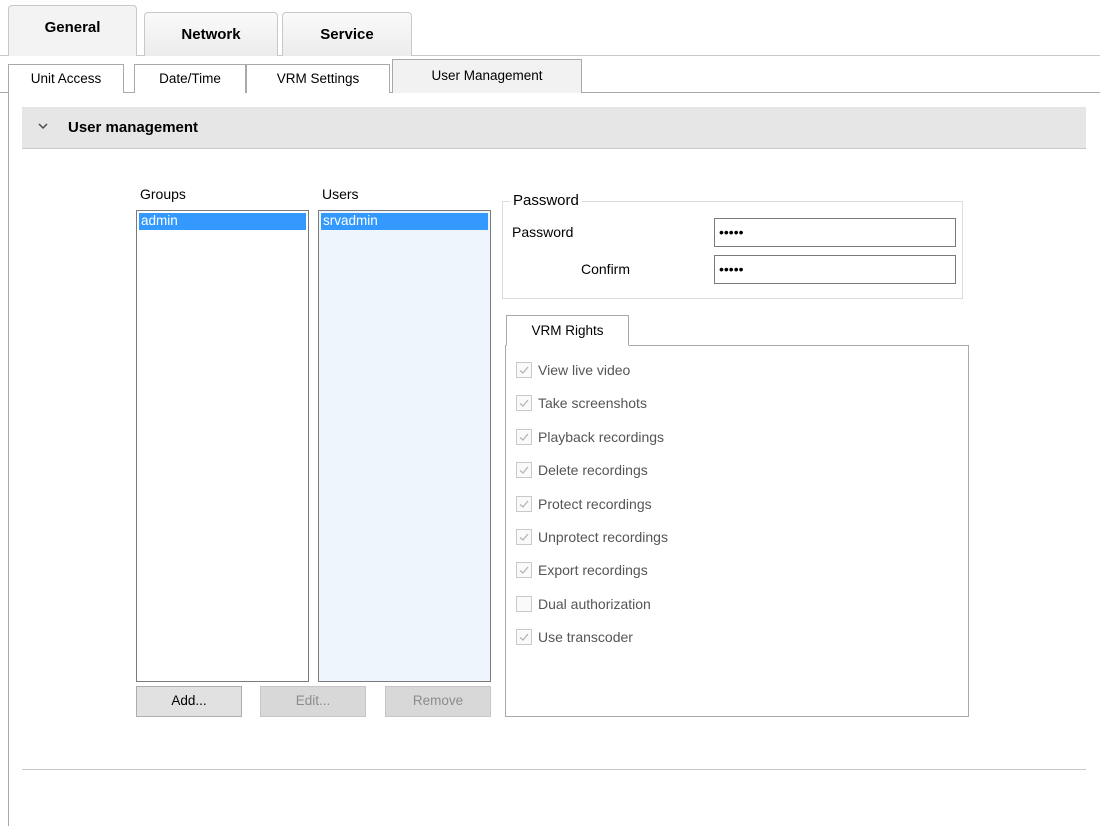 The width and height of the screenshot is (1100, 826). Describe the element at coordinates (554, 769) in the screenshot. I see `bottom-separator` at that location.